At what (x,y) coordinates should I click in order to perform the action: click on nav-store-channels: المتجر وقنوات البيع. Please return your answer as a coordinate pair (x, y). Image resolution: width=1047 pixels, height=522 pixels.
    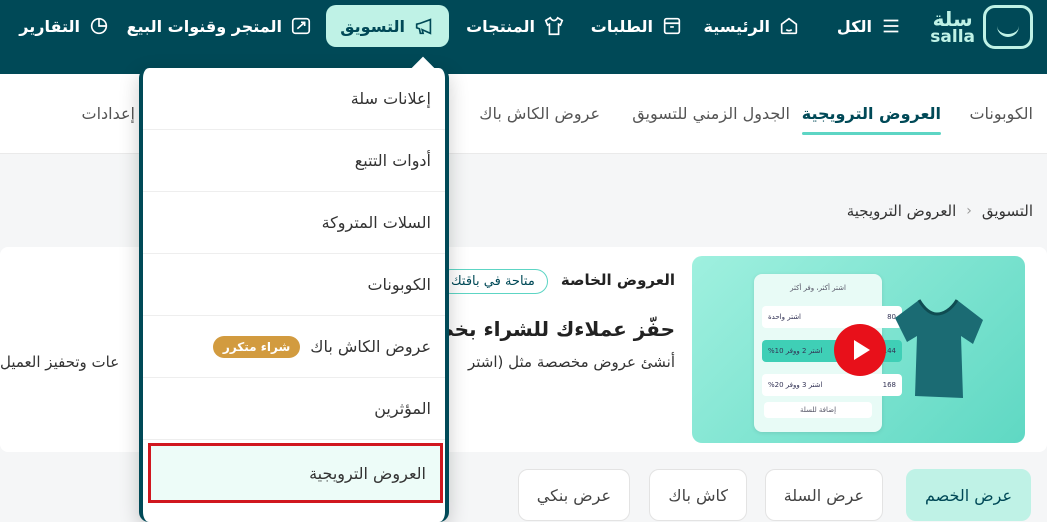
    Looking at the image, I should click on (219, 26).